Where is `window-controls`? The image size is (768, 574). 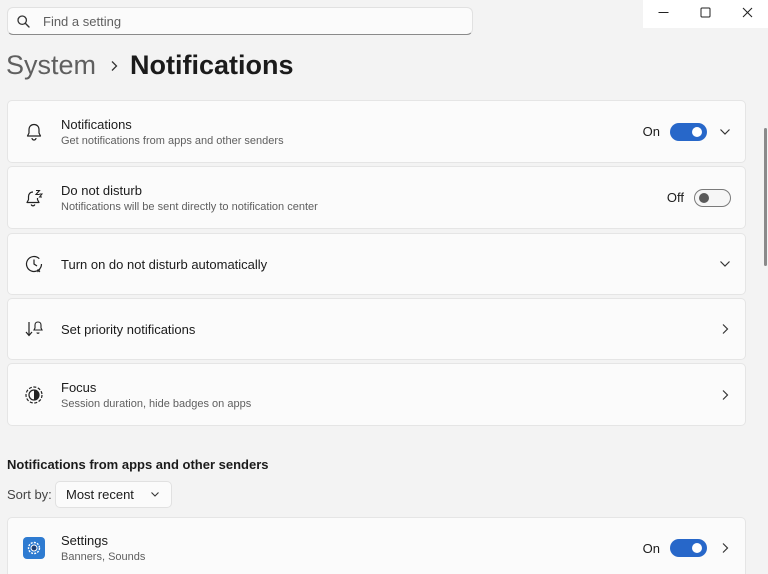
window-controls is located at coordinates (705, 14).